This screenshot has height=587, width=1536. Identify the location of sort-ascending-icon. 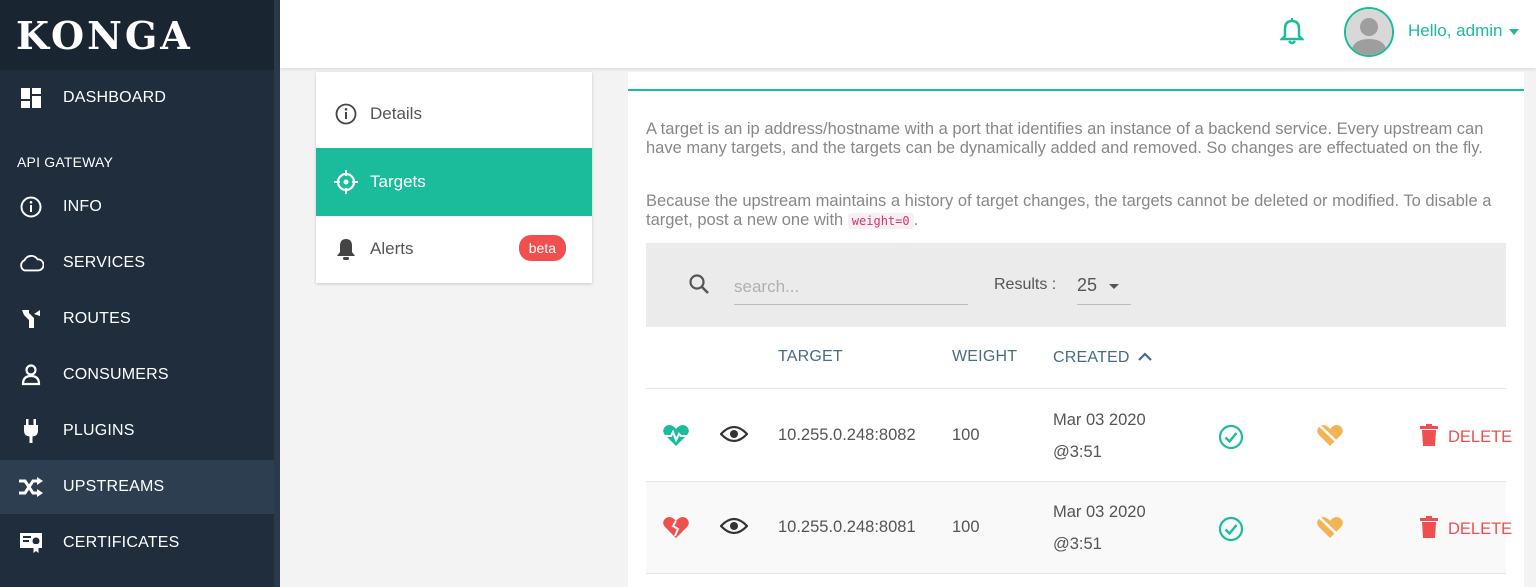
(1144, 357).